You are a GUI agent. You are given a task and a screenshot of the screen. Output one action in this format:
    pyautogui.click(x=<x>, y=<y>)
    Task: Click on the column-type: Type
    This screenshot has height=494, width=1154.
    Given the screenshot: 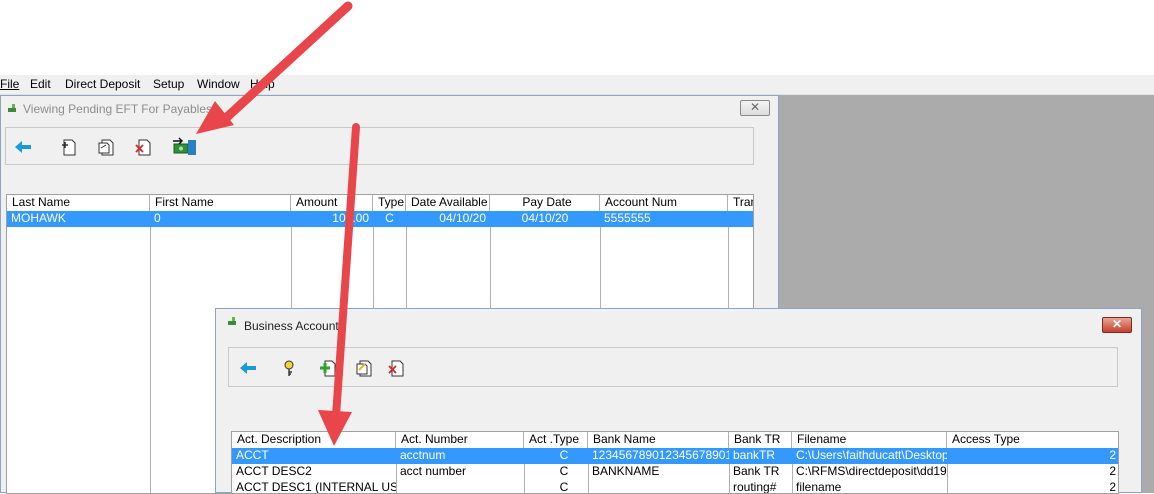 What is the action you would take?
    pyautogui.click(x=389, y=203)
    